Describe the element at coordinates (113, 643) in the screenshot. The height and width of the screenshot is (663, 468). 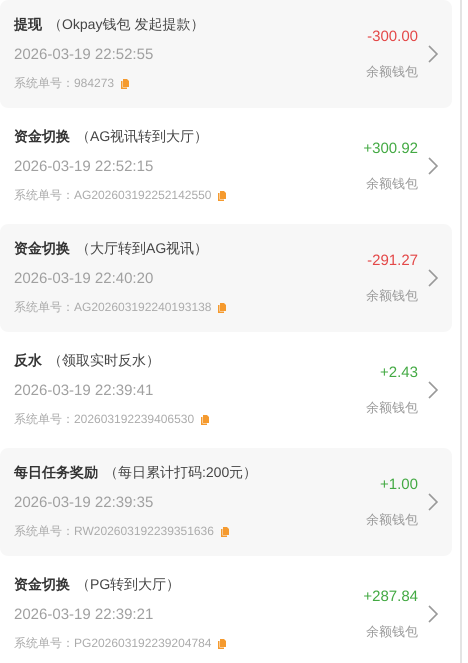
I see `order-number: 系统单号：PG202603192239204784` at that location.